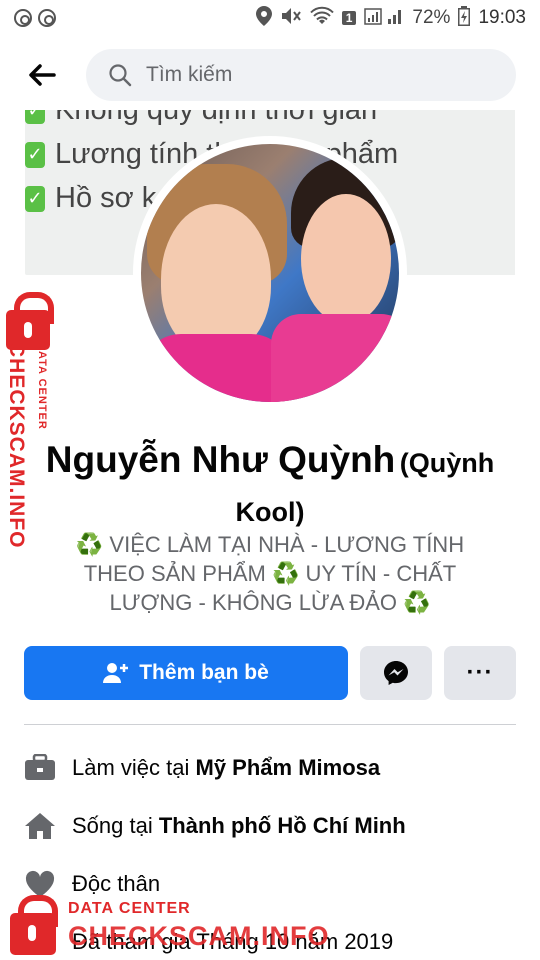 The image size is (540, 960). I want to click on briefcase-icon, so click(40, 768).